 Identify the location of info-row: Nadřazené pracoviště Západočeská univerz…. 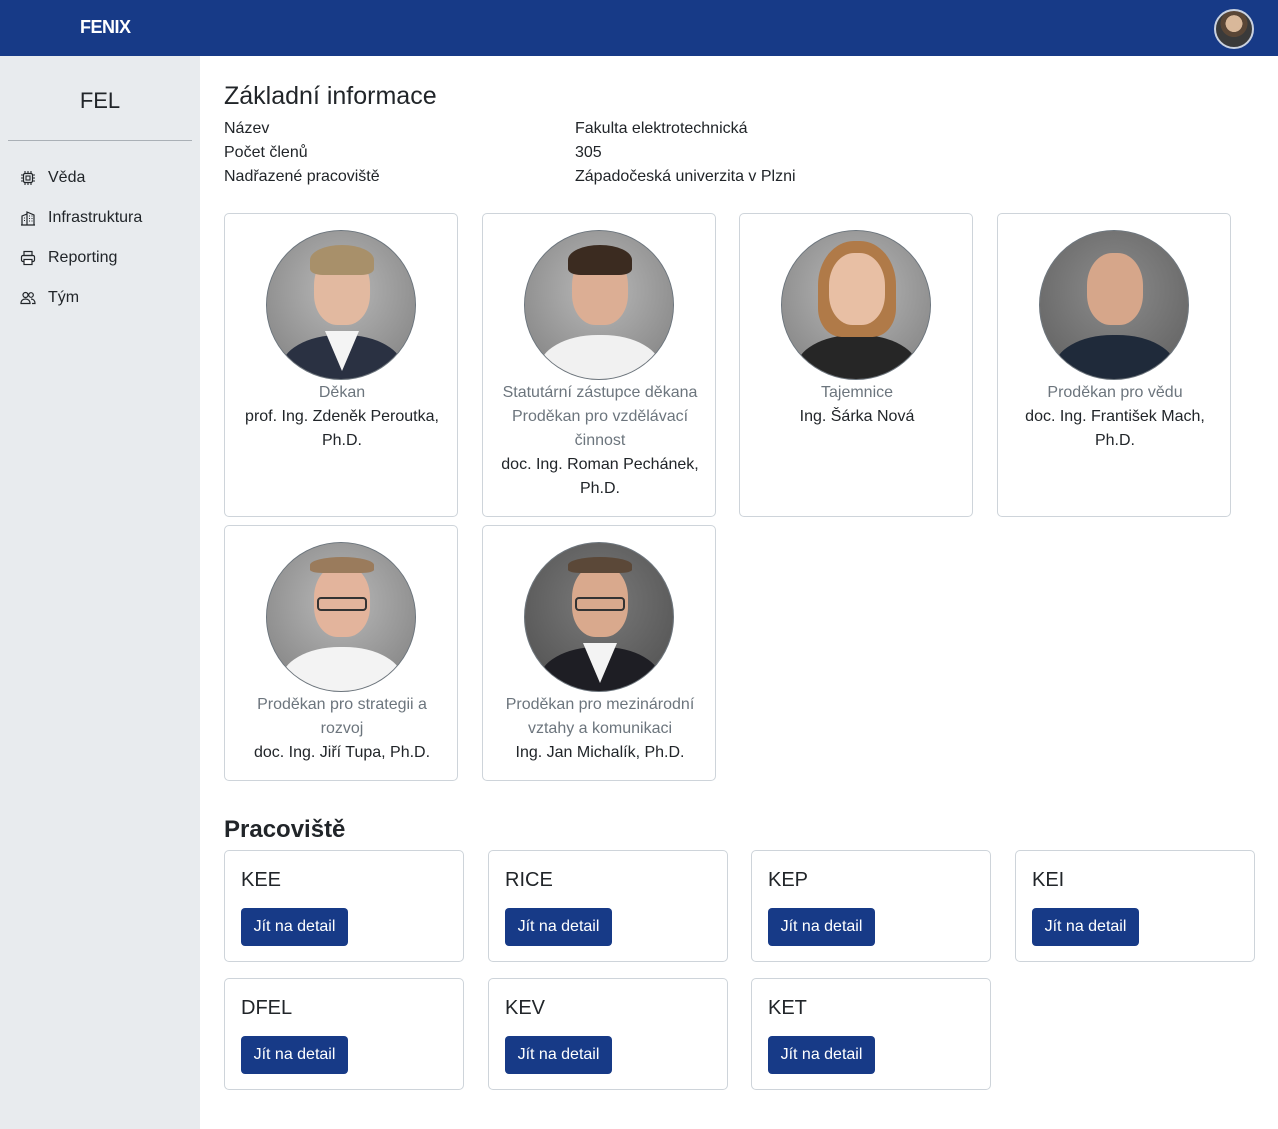
(574, 179).